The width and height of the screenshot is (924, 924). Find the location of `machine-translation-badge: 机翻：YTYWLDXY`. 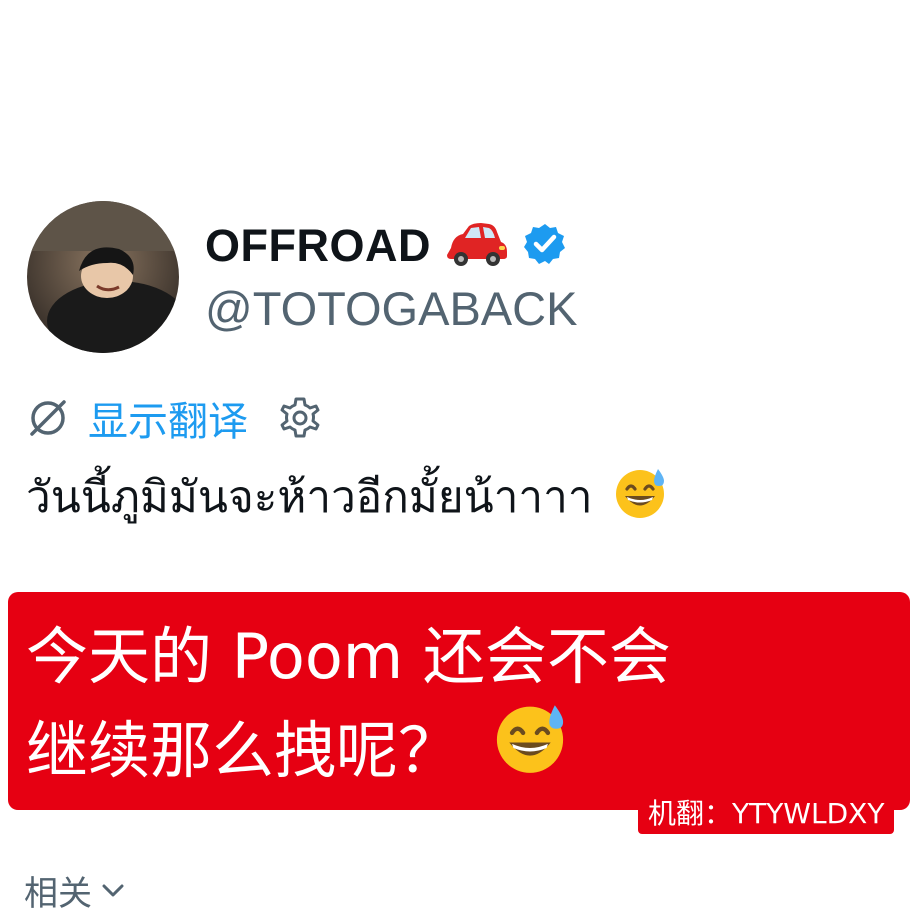

machine-translation-badge: 机翻：YTYWLDXY is located at coordinates (766, 814).